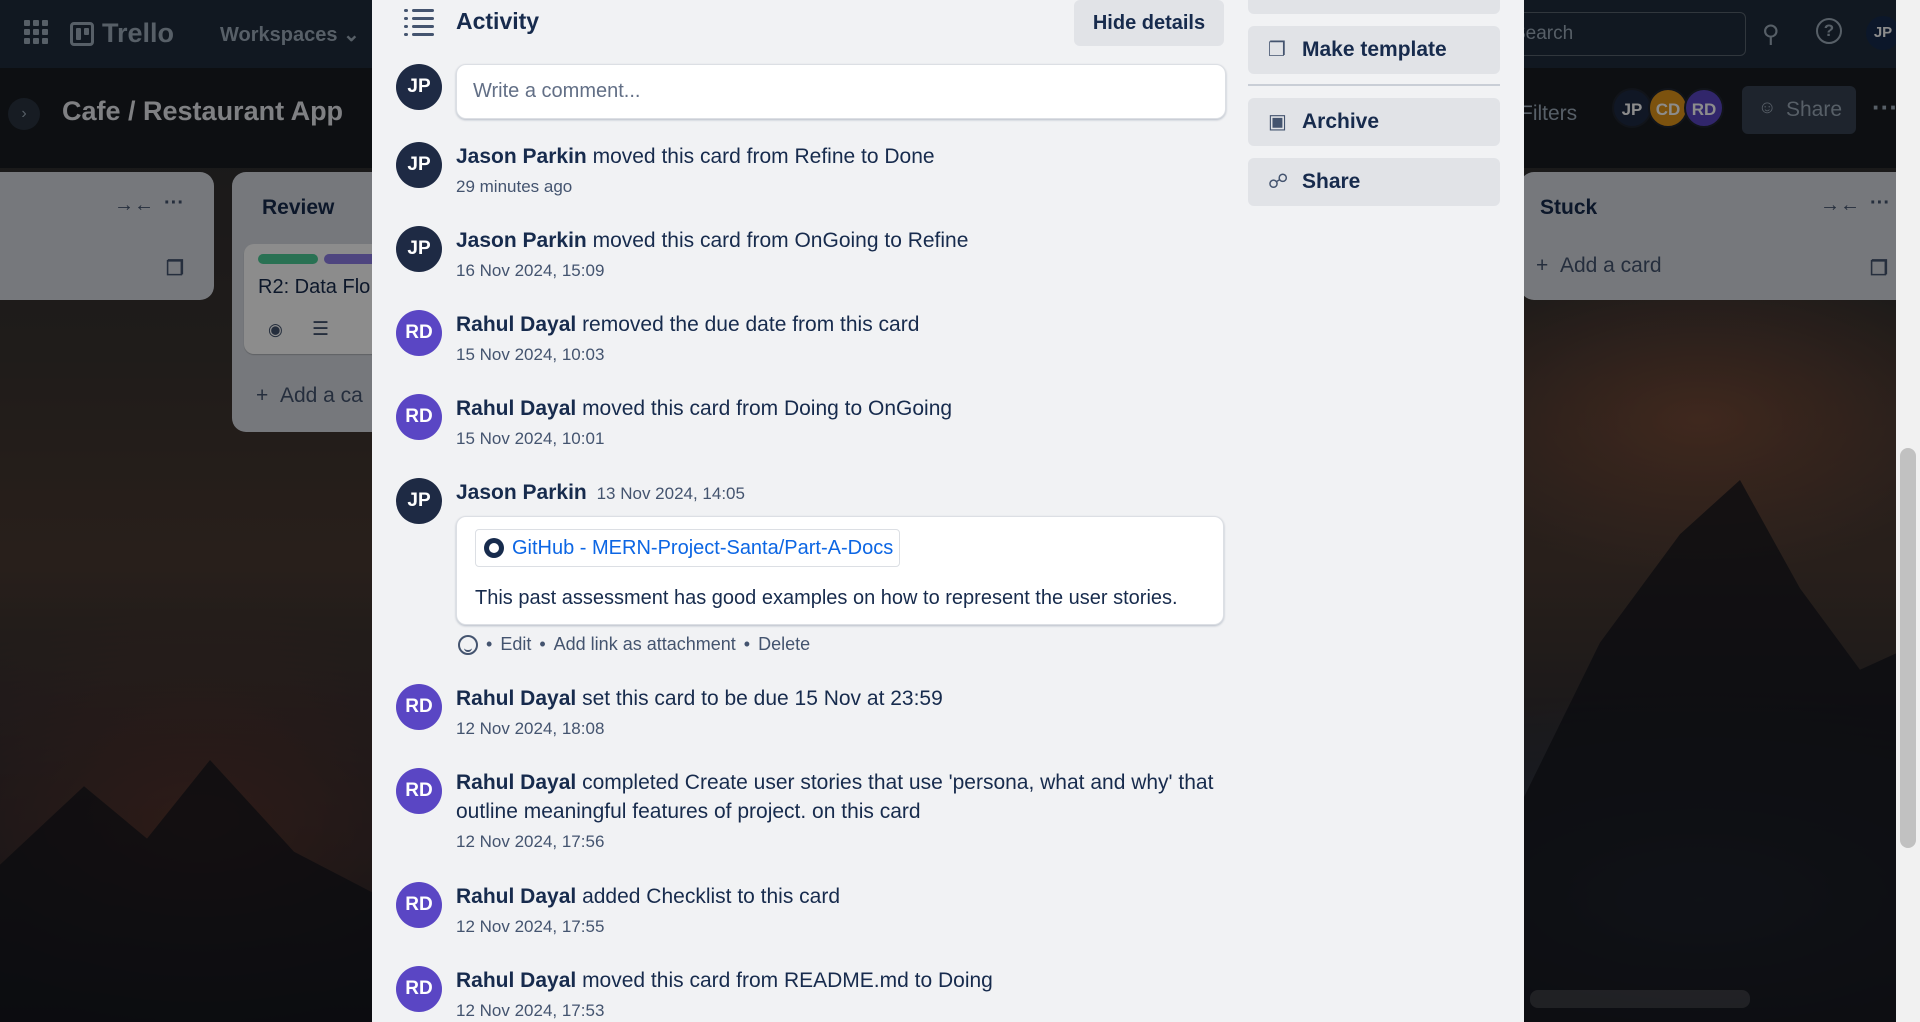 This screenshot has width=1920, height=1022. Describe the element at coordinates (711, 896) in the screenshot. I see `activity-action: added Checklist to this card` at that location.